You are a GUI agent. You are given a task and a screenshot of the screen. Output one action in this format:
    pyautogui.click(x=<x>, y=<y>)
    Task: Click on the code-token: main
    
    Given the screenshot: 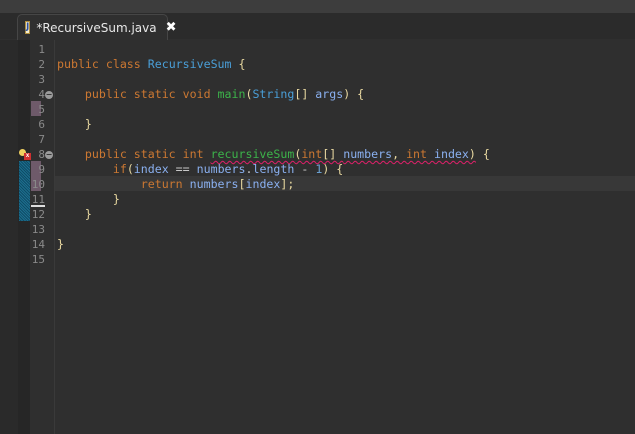 What is the action you would take?
    pyautogui.click(x=231, y=94)
    